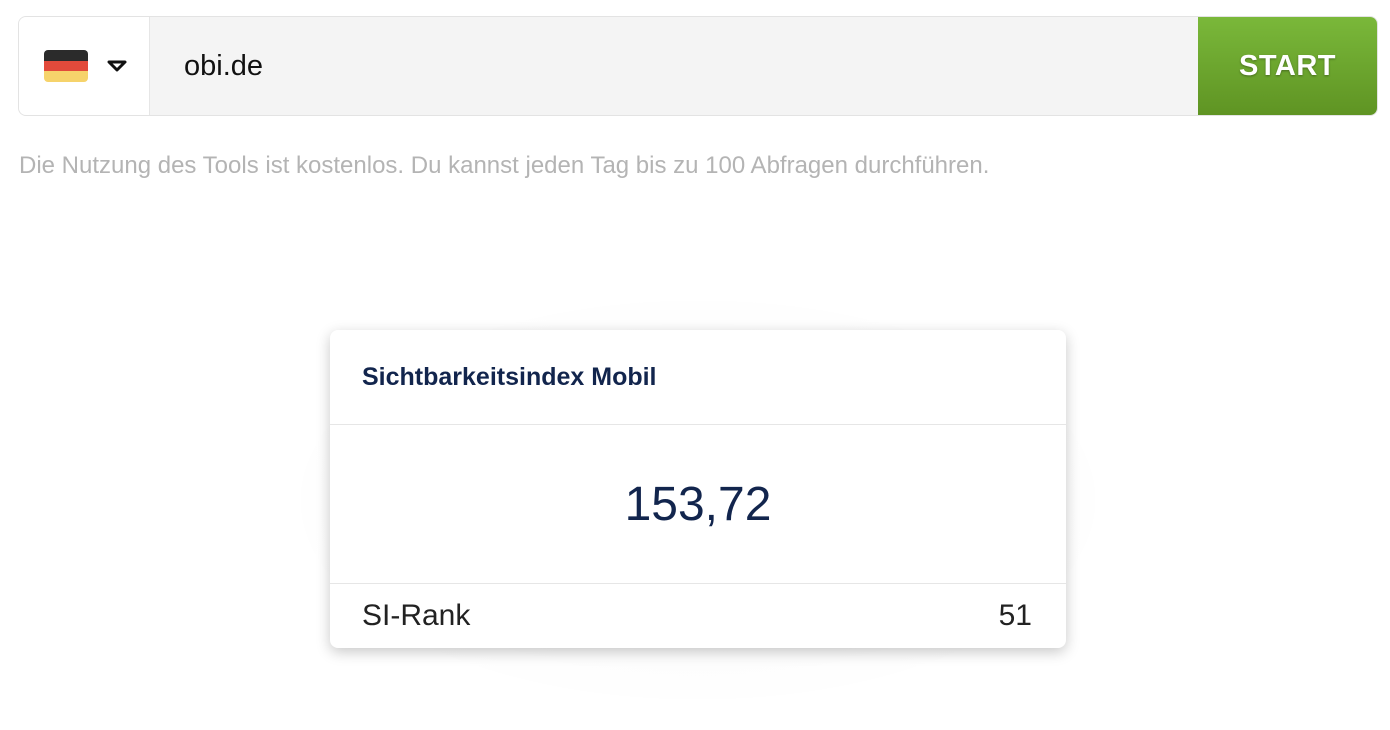 This screenshot has width=1390, height=730. I want to click on card-footer: SI-Rank 51, so click(698, 615).